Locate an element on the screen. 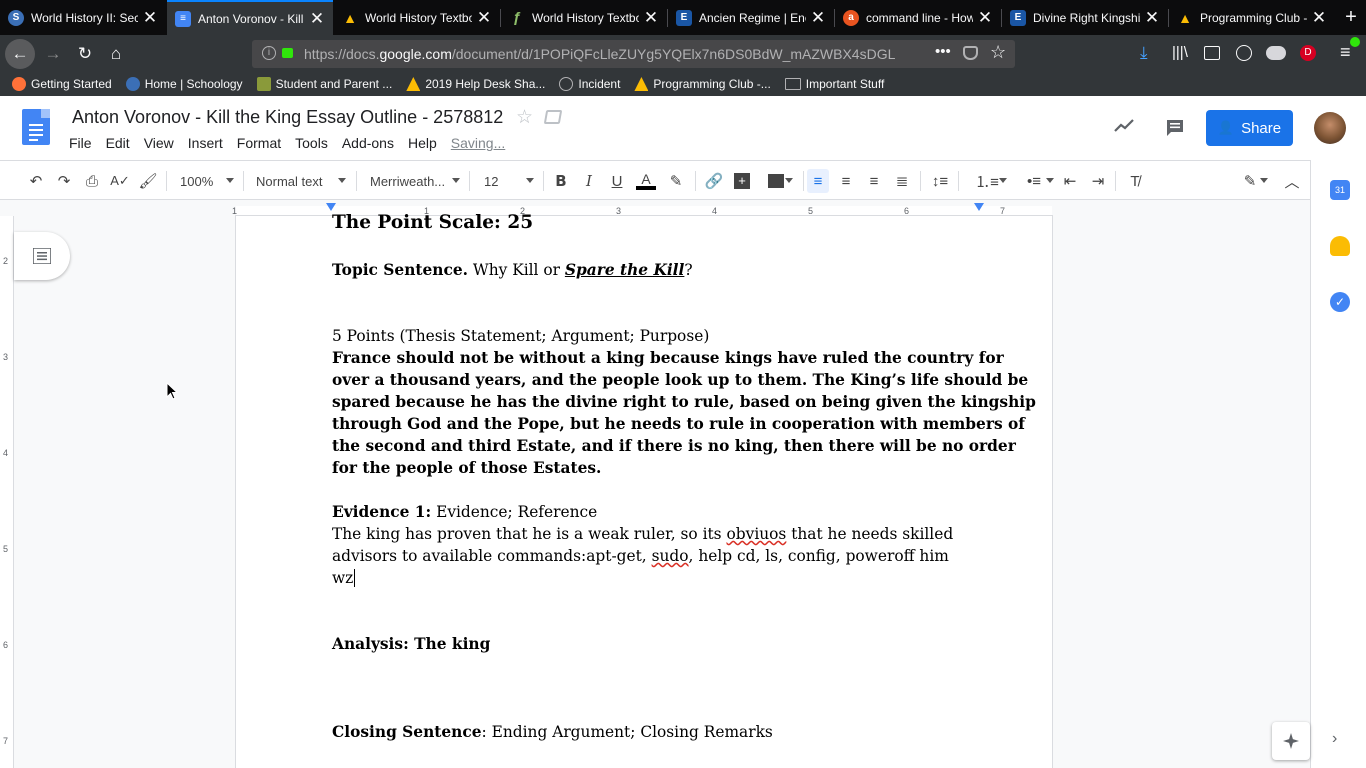 Image resolution: width=1366 pixels, height=768 pixels. bookmark-star-icon: ☆ is located at coordinates (998, 52).